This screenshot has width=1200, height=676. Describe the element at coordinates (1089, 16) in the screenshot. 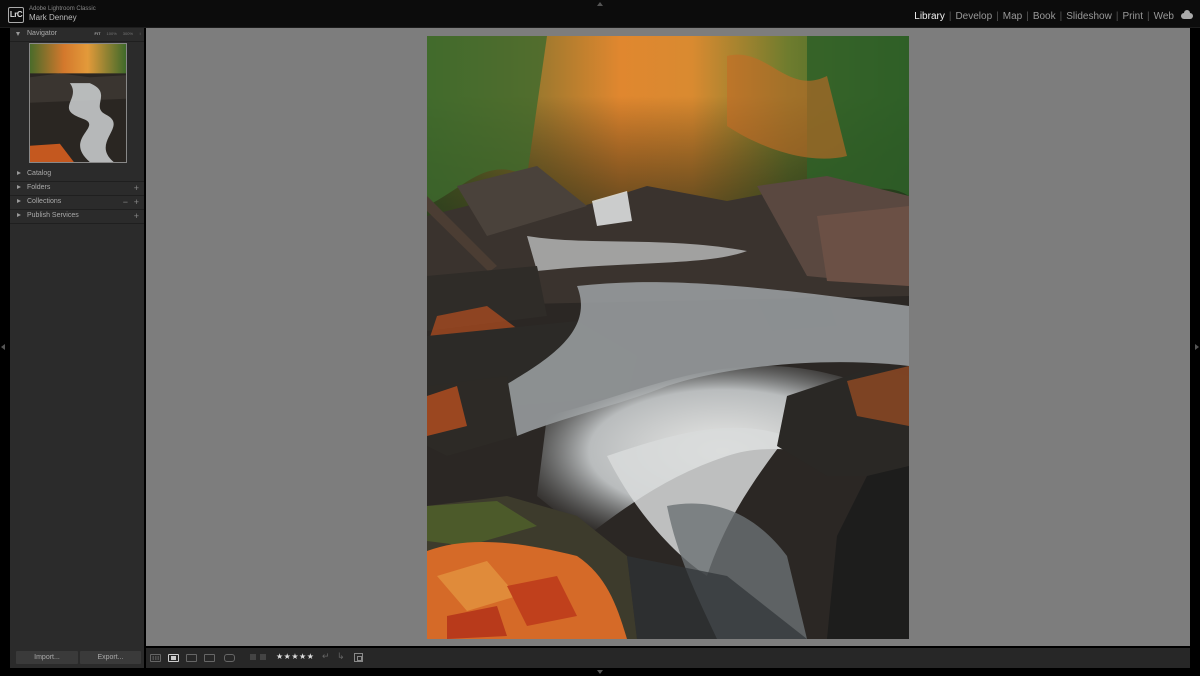

I see `module-slideshow: Slideshow` at that location.